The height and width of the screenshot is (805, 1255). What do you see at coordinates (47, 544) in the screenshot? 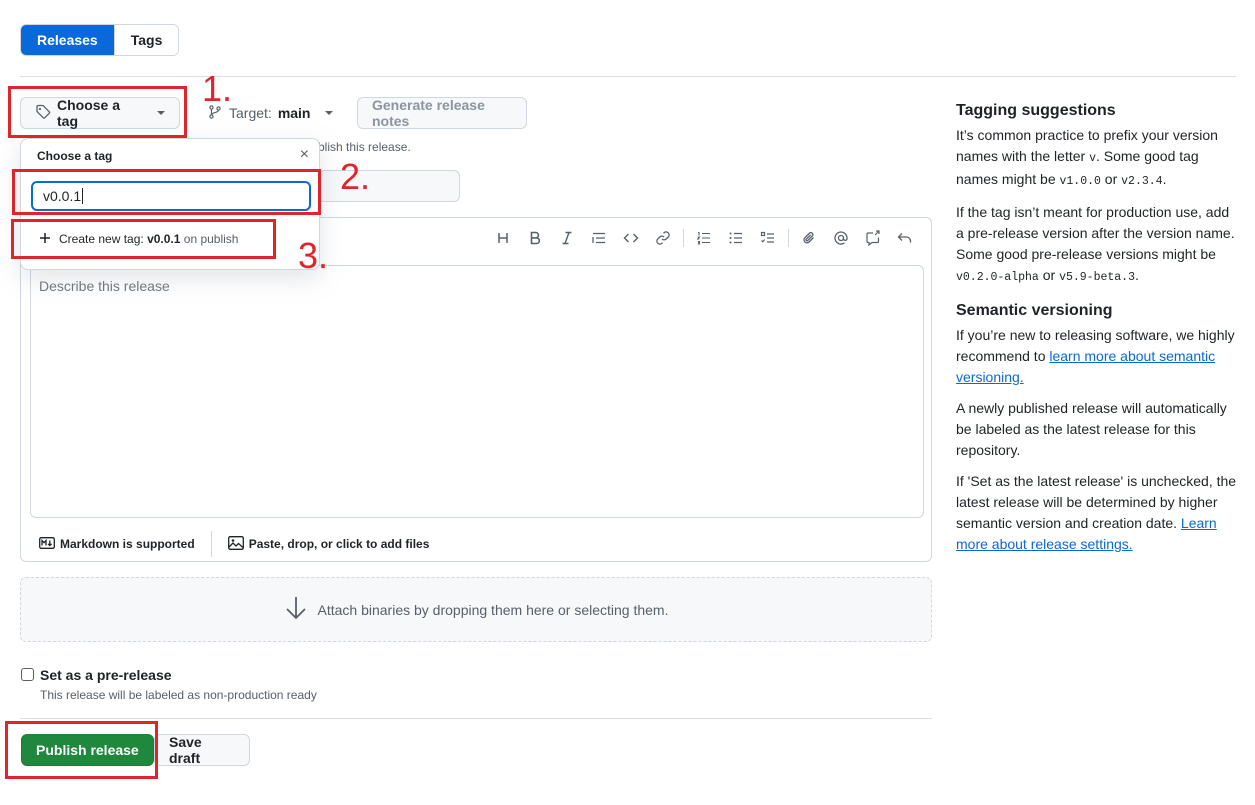
I see `markdown-icon` at bounding box center [47, 544].